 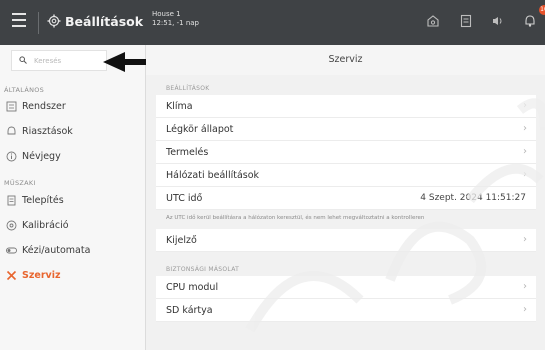 What do you see at coordinates (38, 23) in the screenshot?
I see `divider` at bounding box center [38, 23].